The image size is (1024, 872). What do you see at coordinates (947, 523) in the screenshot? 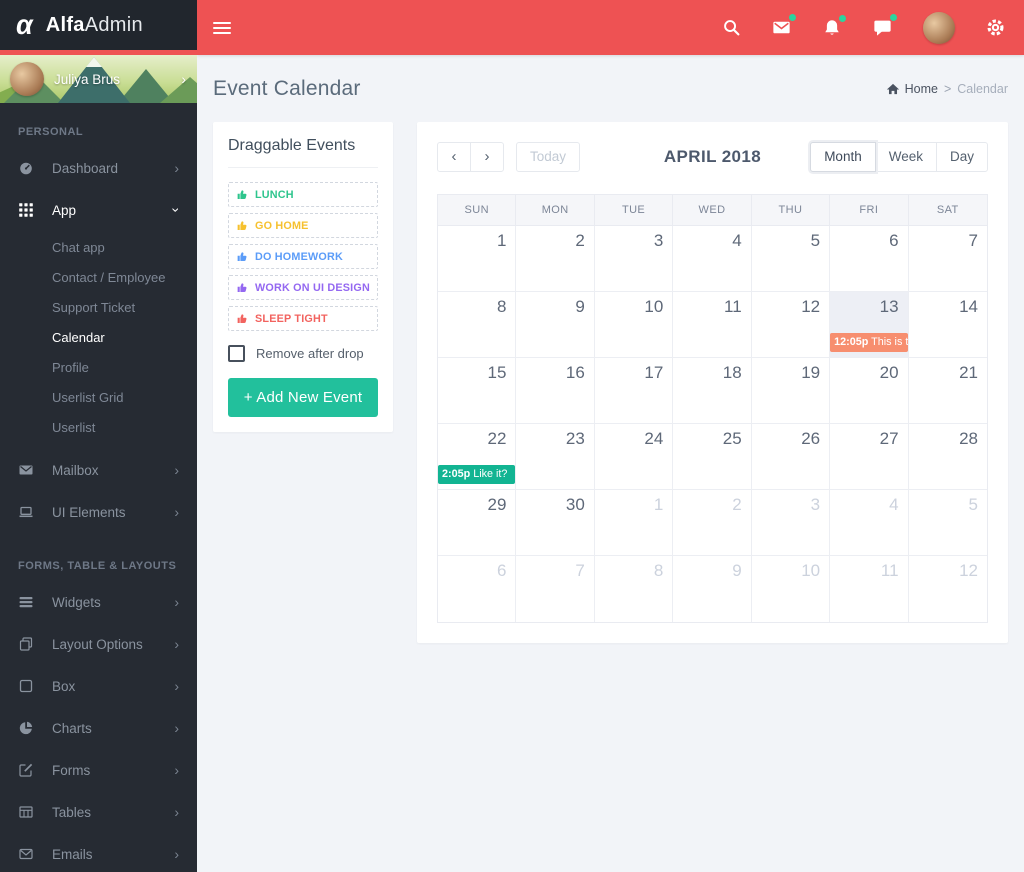
I see `calendar-cell-next-5: 5` at bounding box center [947, 523].